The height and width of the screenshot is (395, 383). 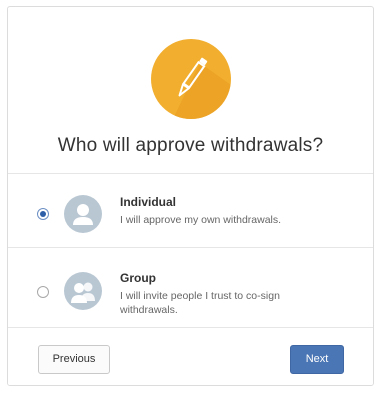 I want to click on person-icon, so click(x=83, y=214).